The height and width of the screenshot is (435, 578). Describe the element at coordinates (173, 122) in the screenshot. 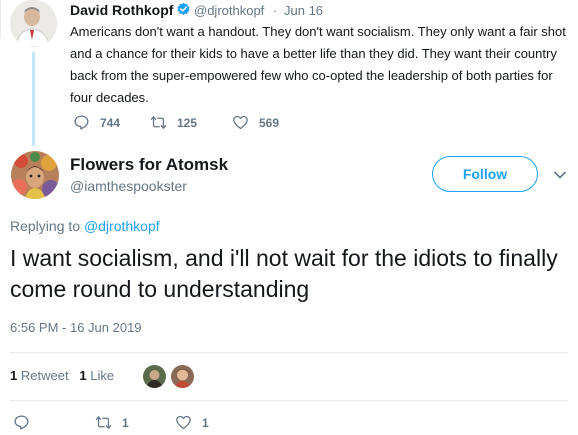

I see `retweet-button: 125` at that location.